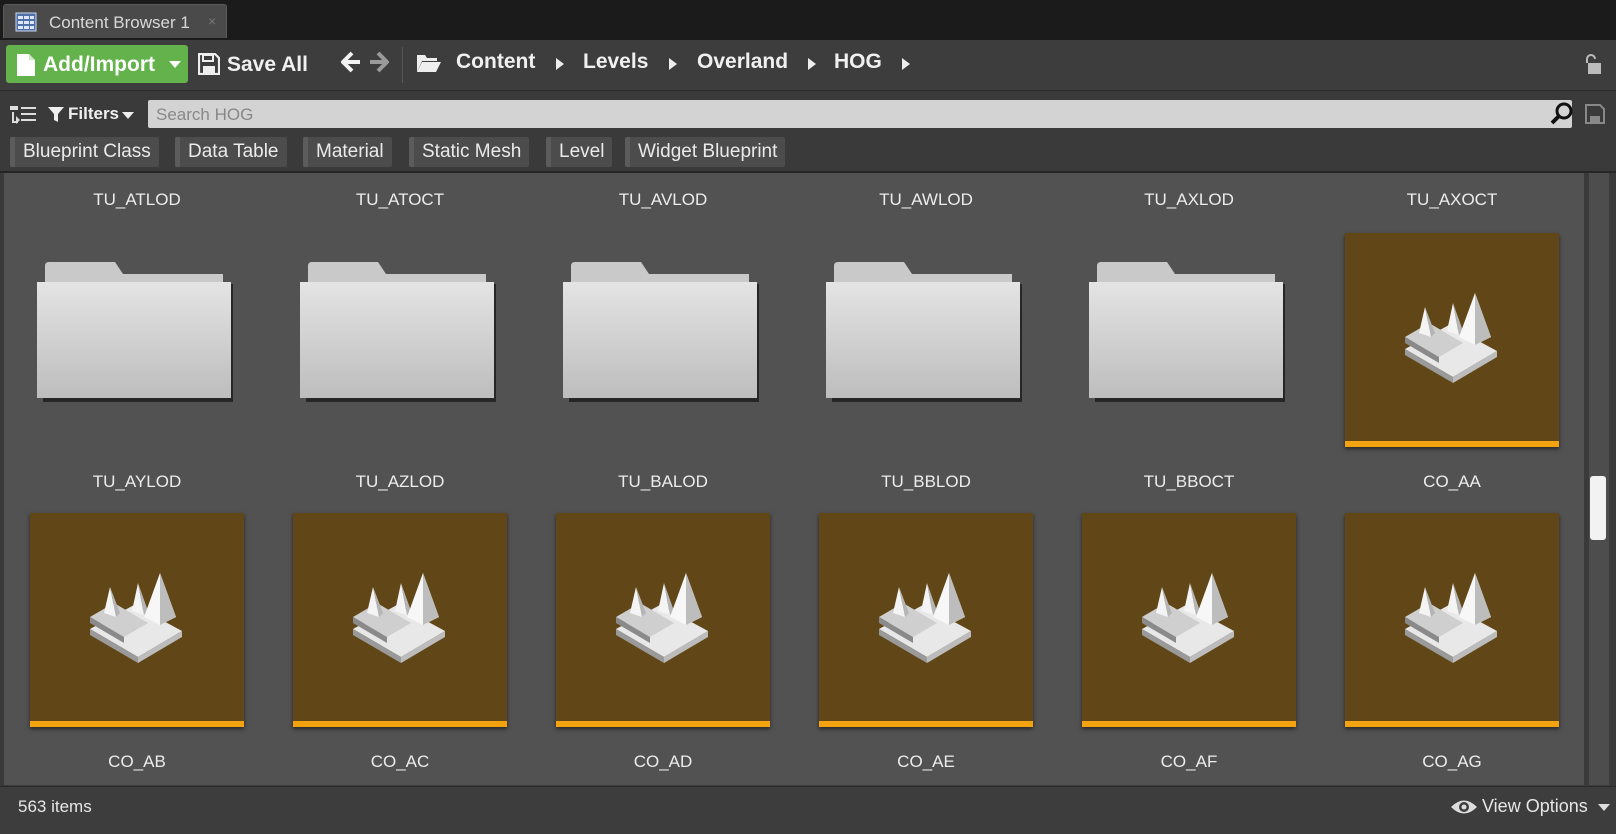  What do you see at coordinates (705, 152) in the screenshot?
I see `filter-chip-widget-blueprint: Widget Blueprint` at bounding box center [705, 152].